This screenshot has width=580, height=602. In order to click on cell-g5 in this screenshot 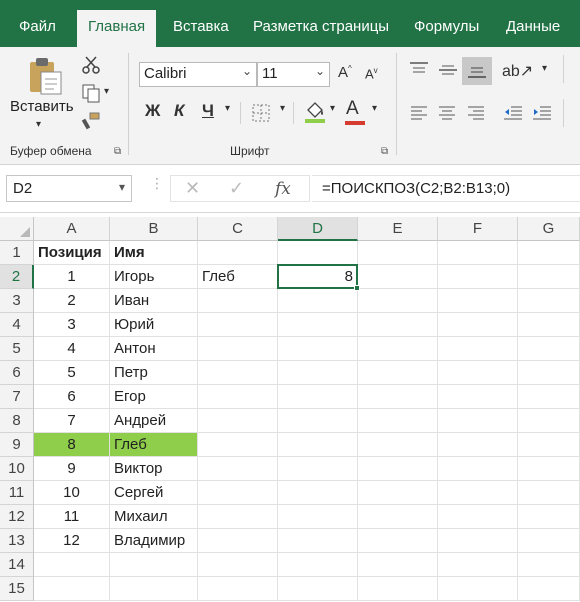, I will do `click(549, 349)`.